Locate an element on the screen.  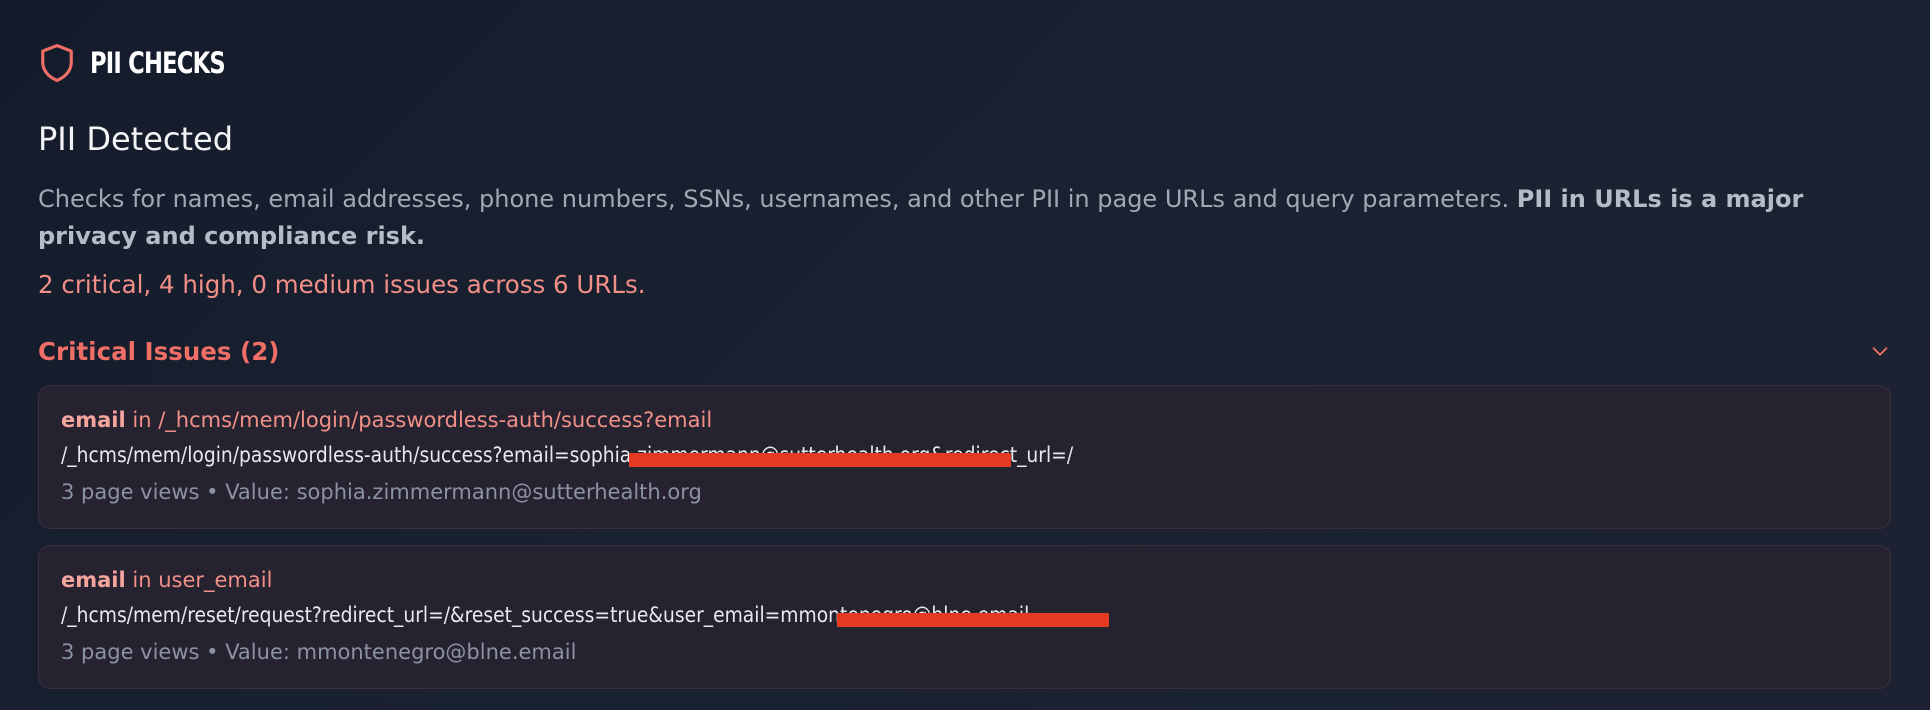
page-title: PII Detected is located at coordinates (136, 139).